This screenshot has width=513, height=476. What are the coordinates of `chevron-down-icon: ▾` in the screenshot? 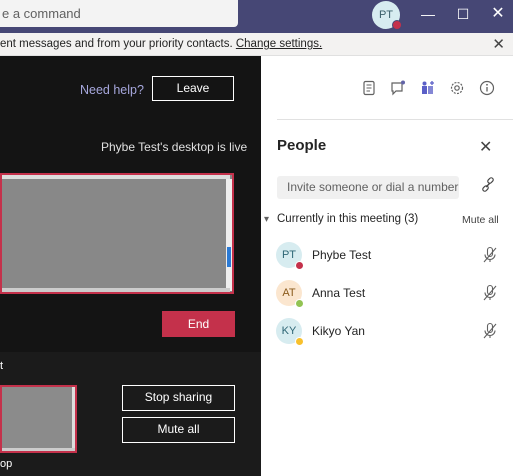 It's located at (267, 219).